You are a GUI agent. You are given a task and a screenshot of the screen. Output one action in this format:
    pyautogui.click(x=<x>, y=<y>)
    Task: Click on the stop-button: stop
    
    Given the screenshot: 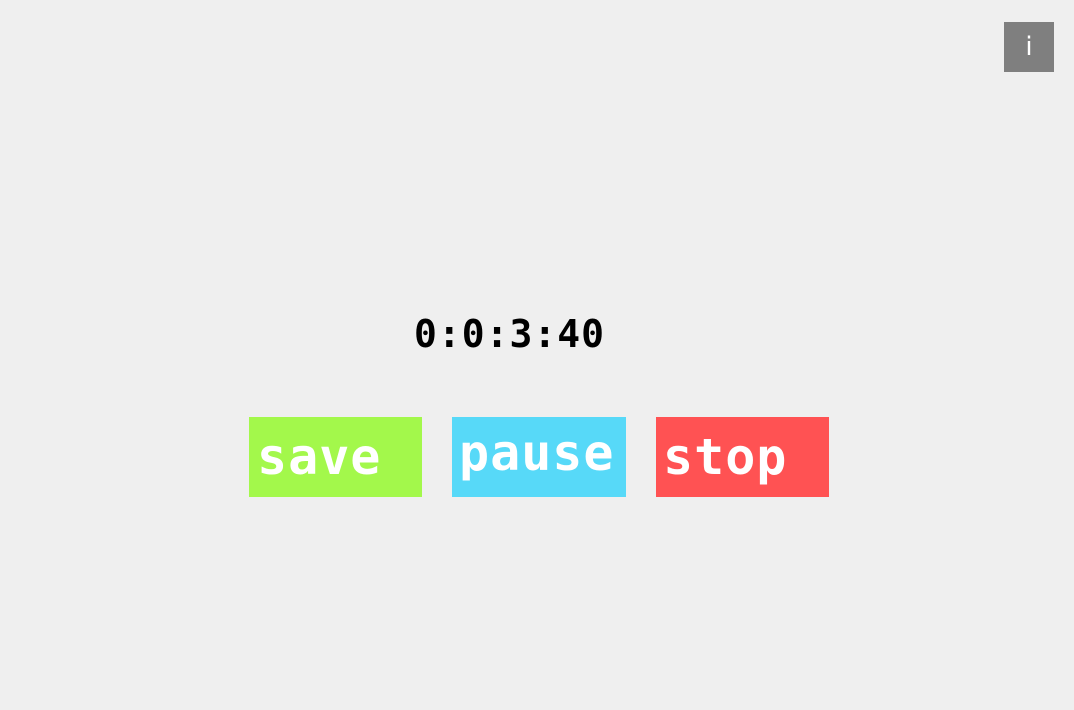 What is the action you would take?
    pyautogui.click(x=742, y=457)
    